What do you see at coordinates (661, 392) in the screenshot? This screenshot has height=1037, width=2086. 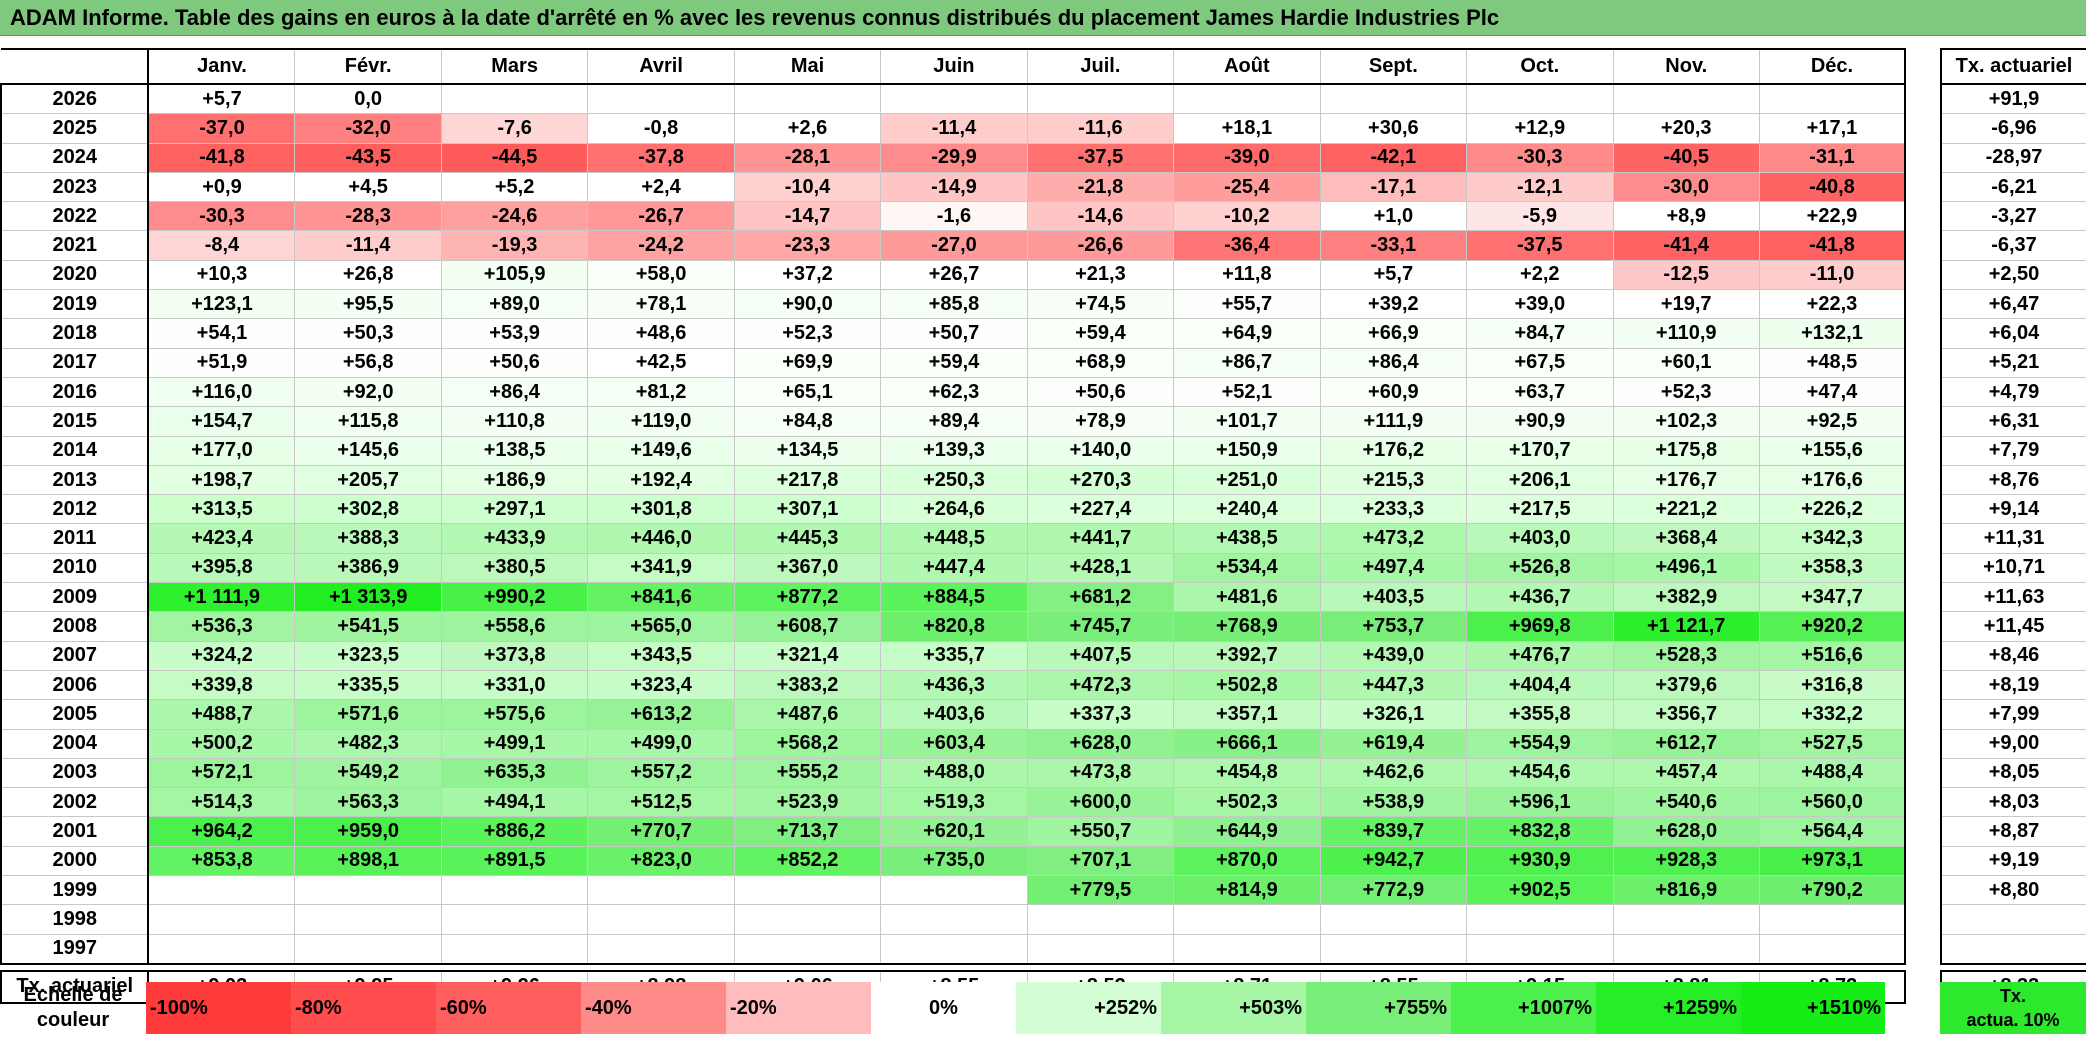 I see `gain-cell: +81,2` at bounding box center [661, 392].